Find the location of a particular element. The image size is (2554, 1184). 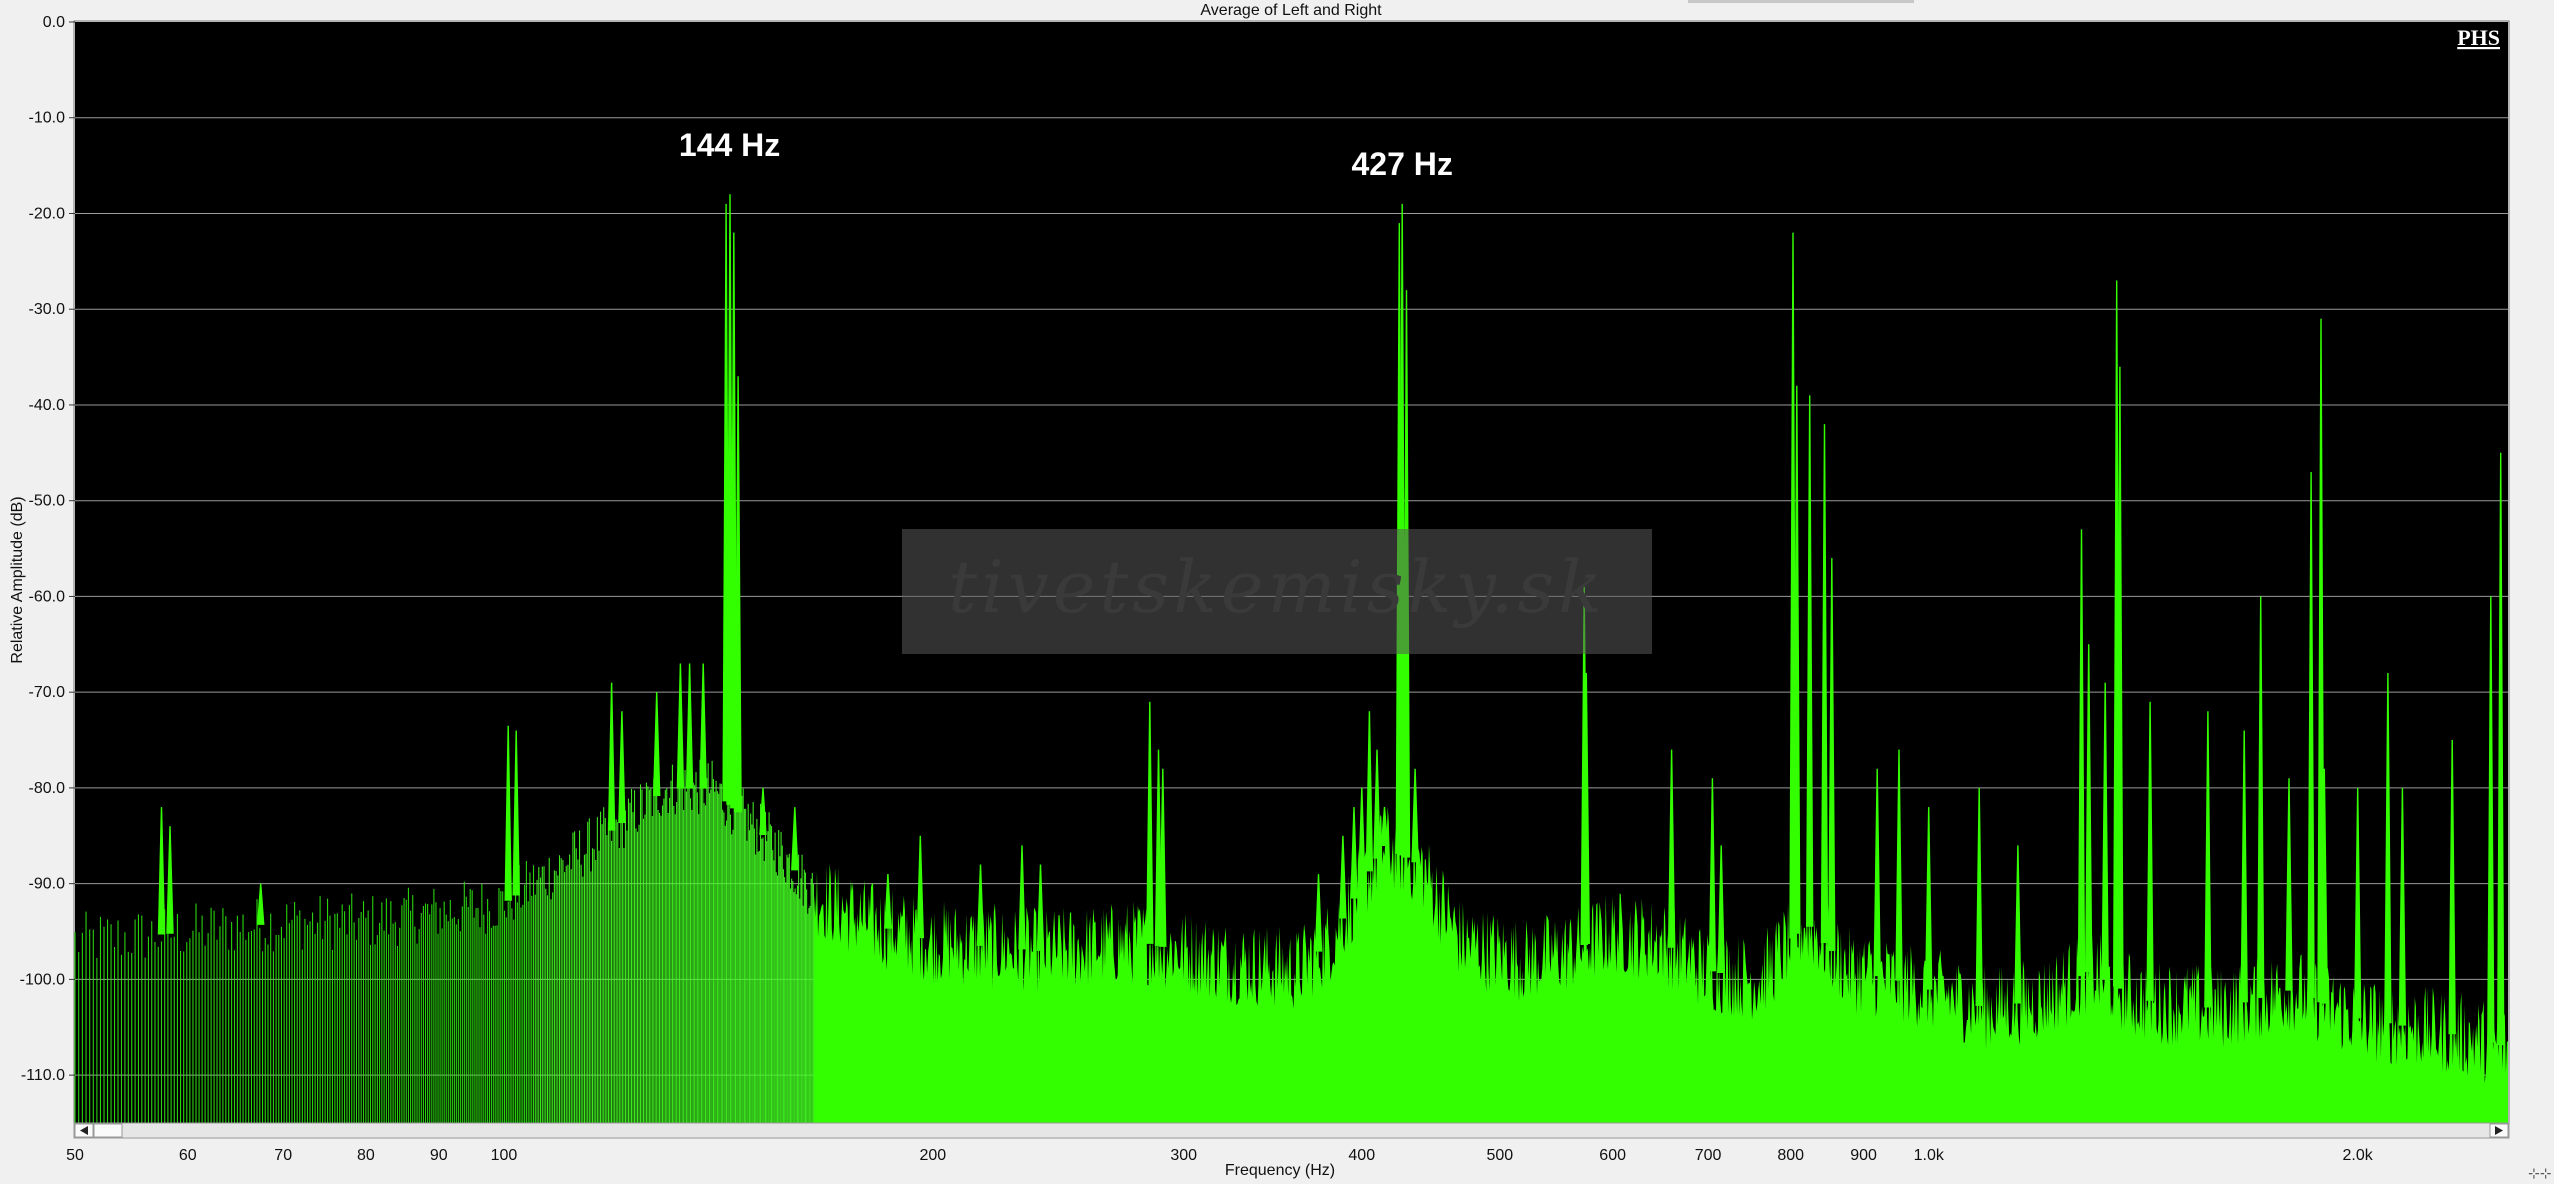

x-tick-label: 400 is located at coordinates (1361, 1155).